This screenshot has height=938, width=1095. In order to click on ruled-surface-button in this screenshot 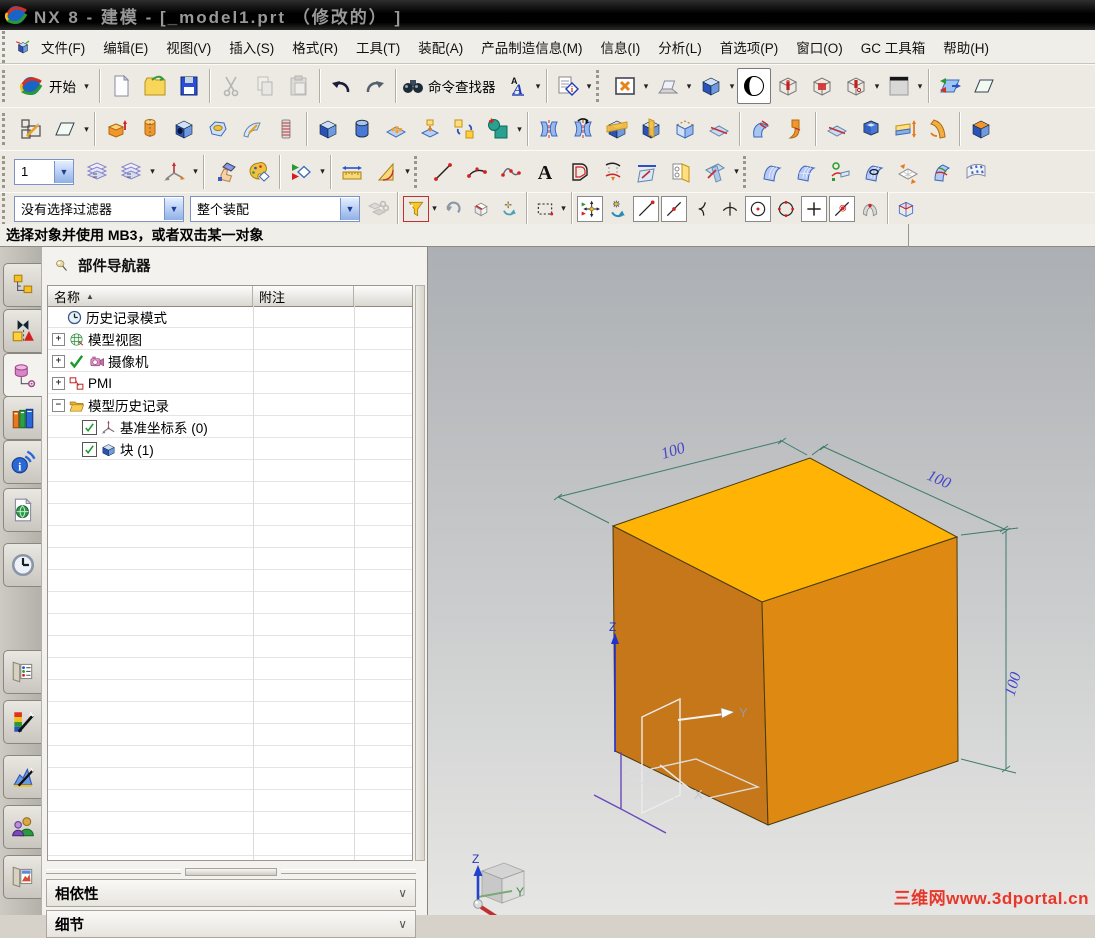, I will do `click(772, 172)`.